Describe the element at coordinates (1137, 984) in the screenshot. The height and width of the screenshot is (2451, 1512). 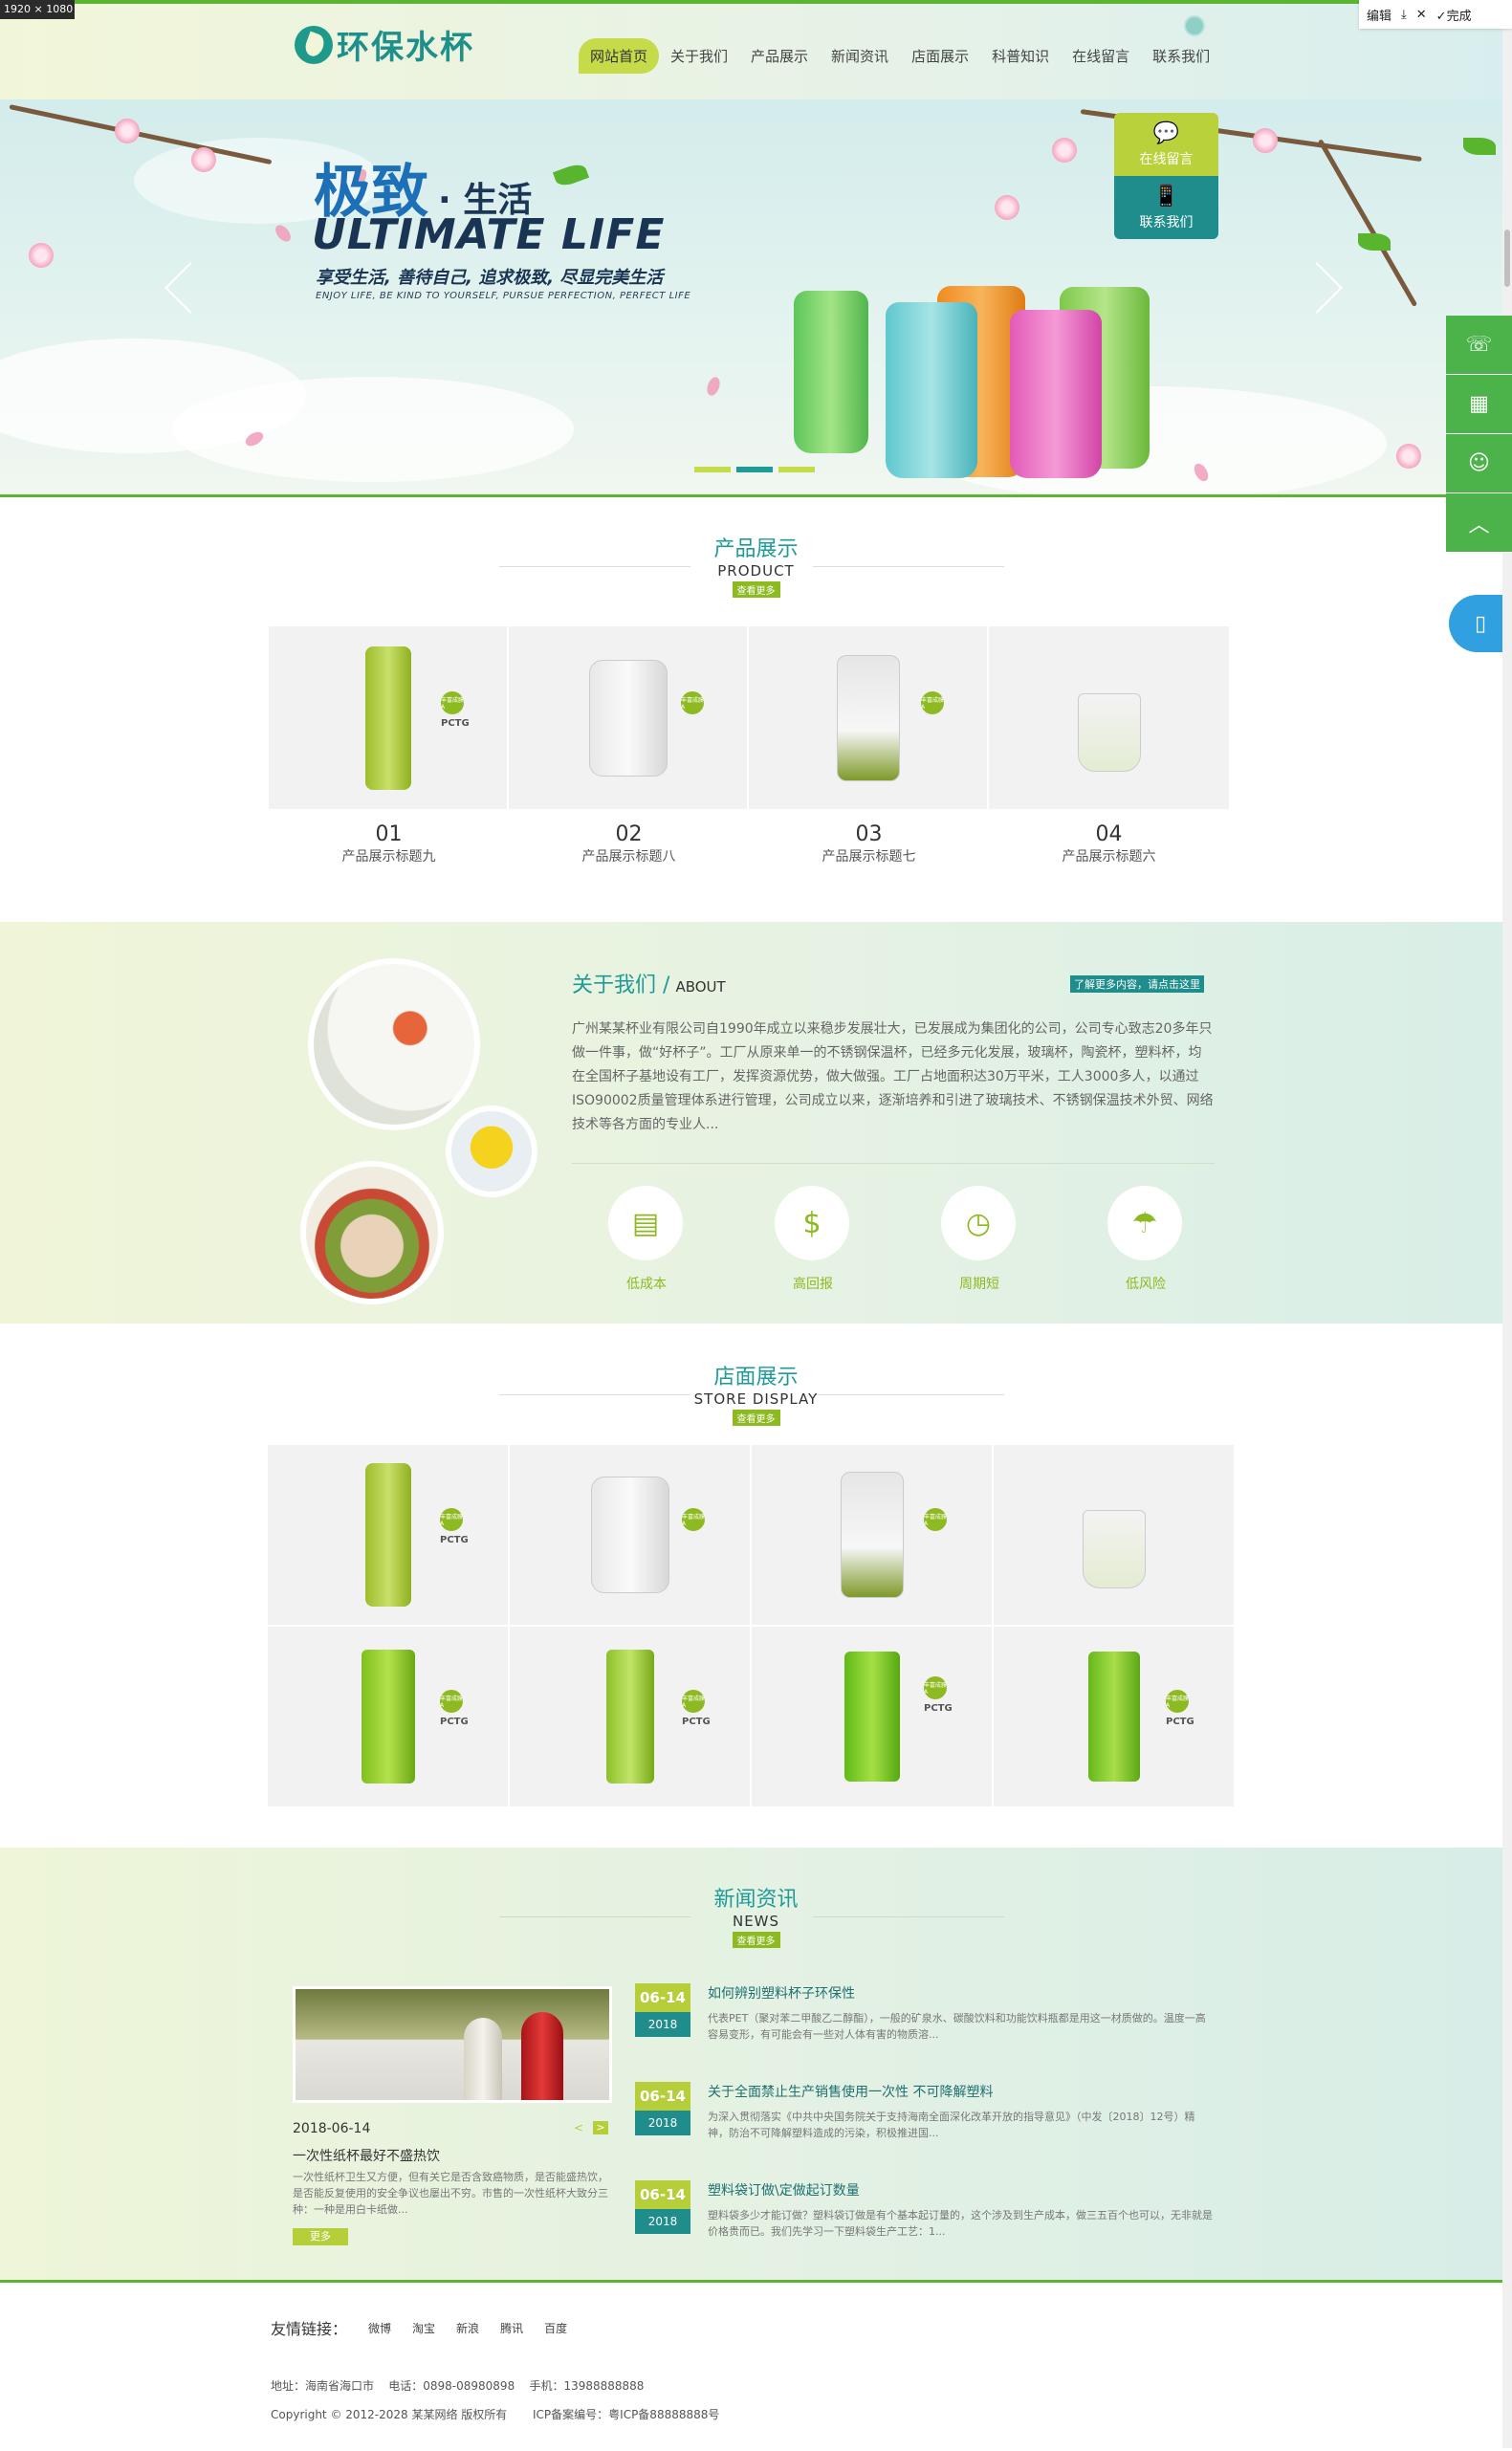
I see `about-more-link: 了解更多内容，请点击这里` at that location.